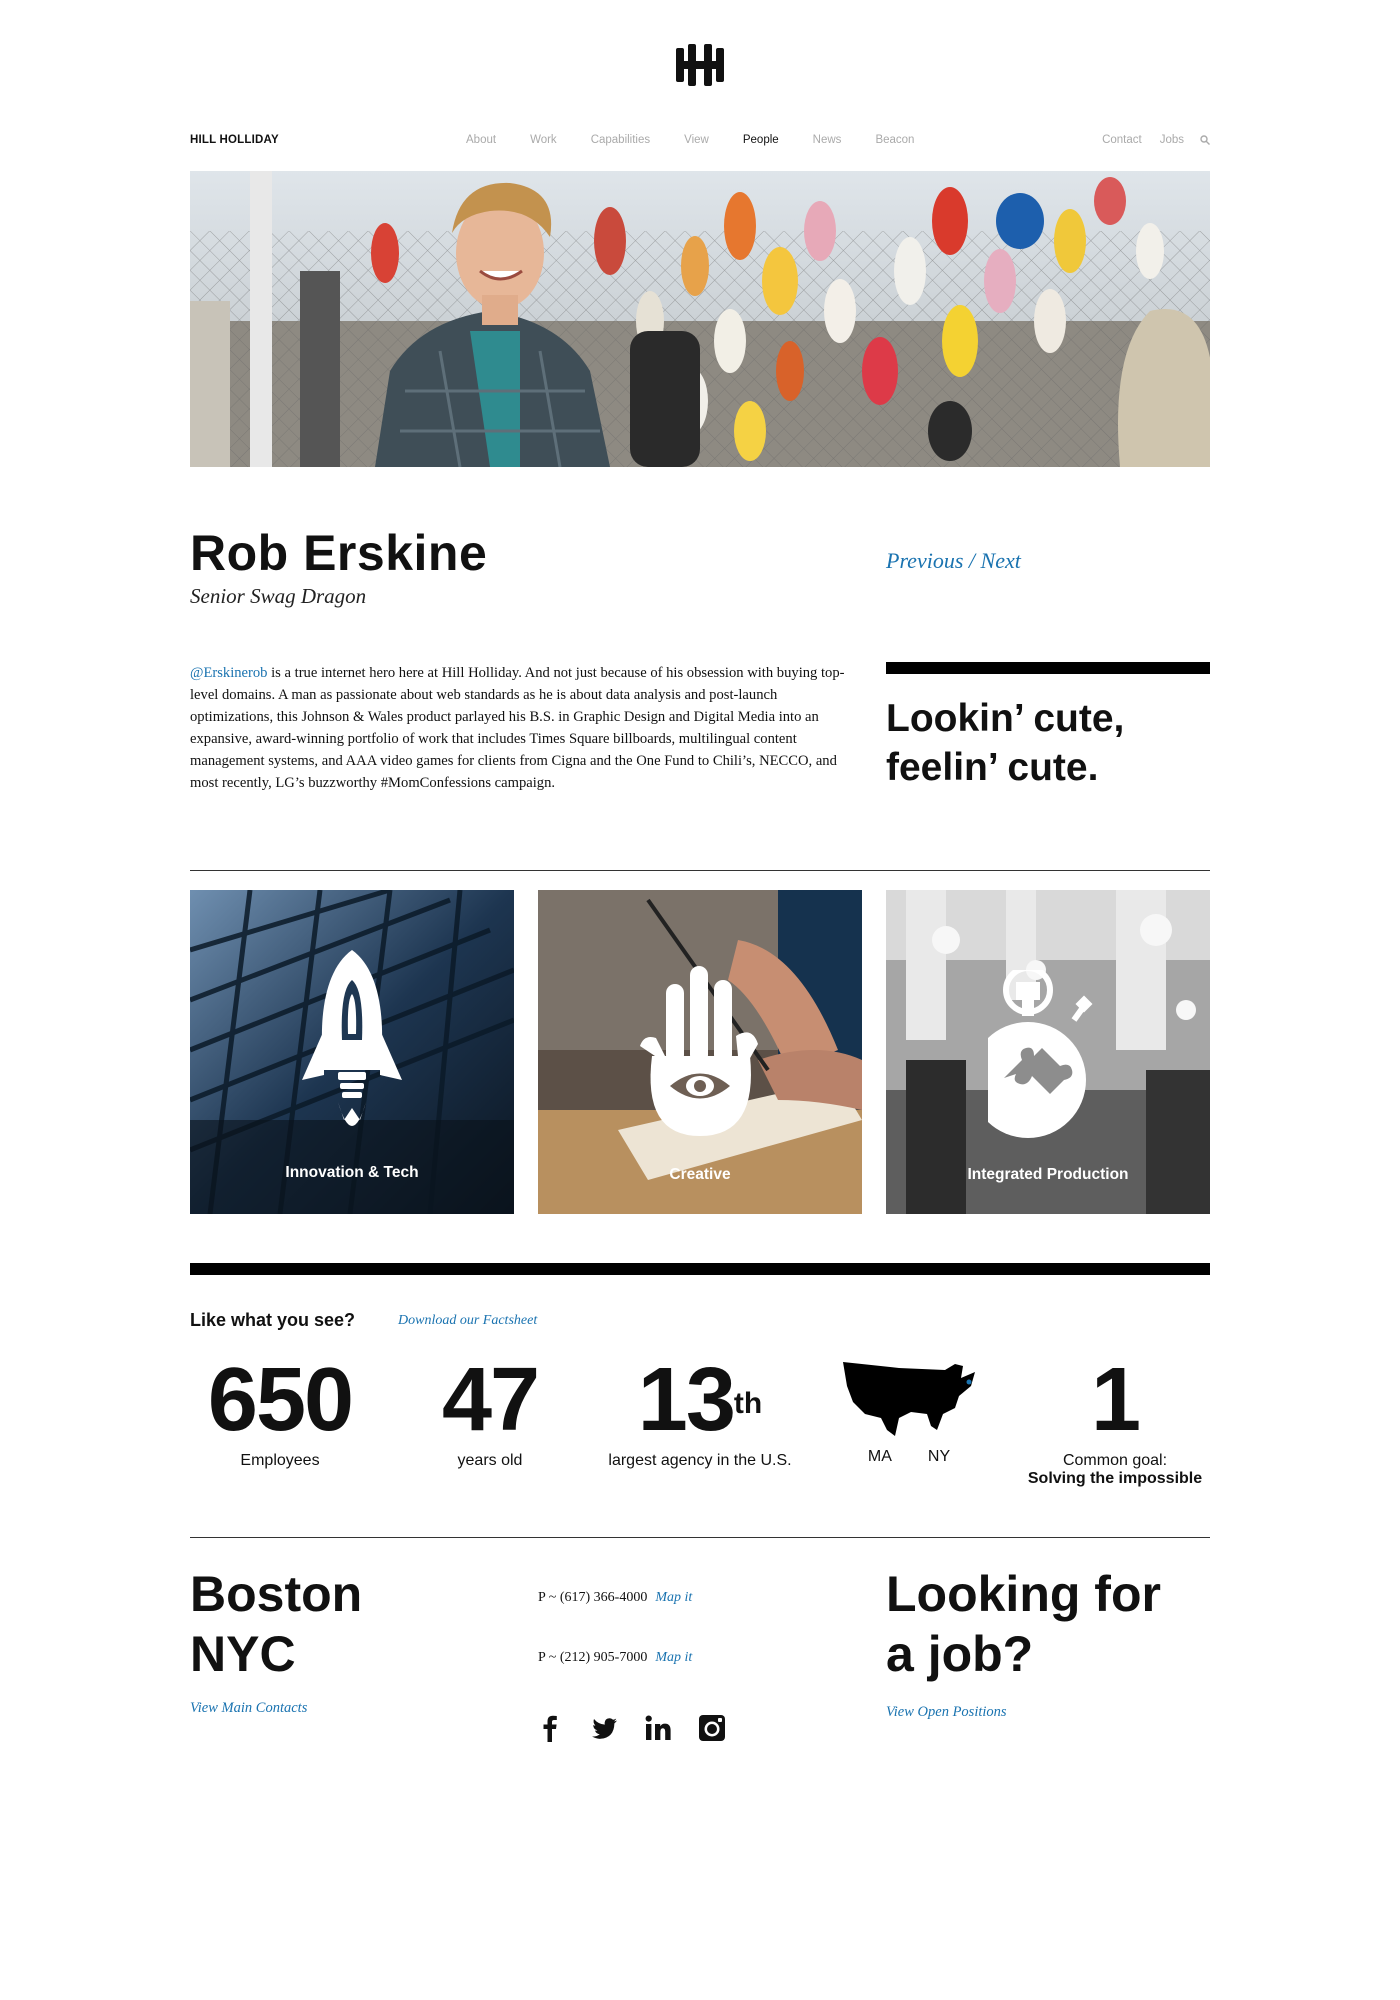 The width and height of the screenshot is (1400, 2000). Describe the element at coordinates (481, 140) in the screenshot. I see `nav-about: About` at that location.